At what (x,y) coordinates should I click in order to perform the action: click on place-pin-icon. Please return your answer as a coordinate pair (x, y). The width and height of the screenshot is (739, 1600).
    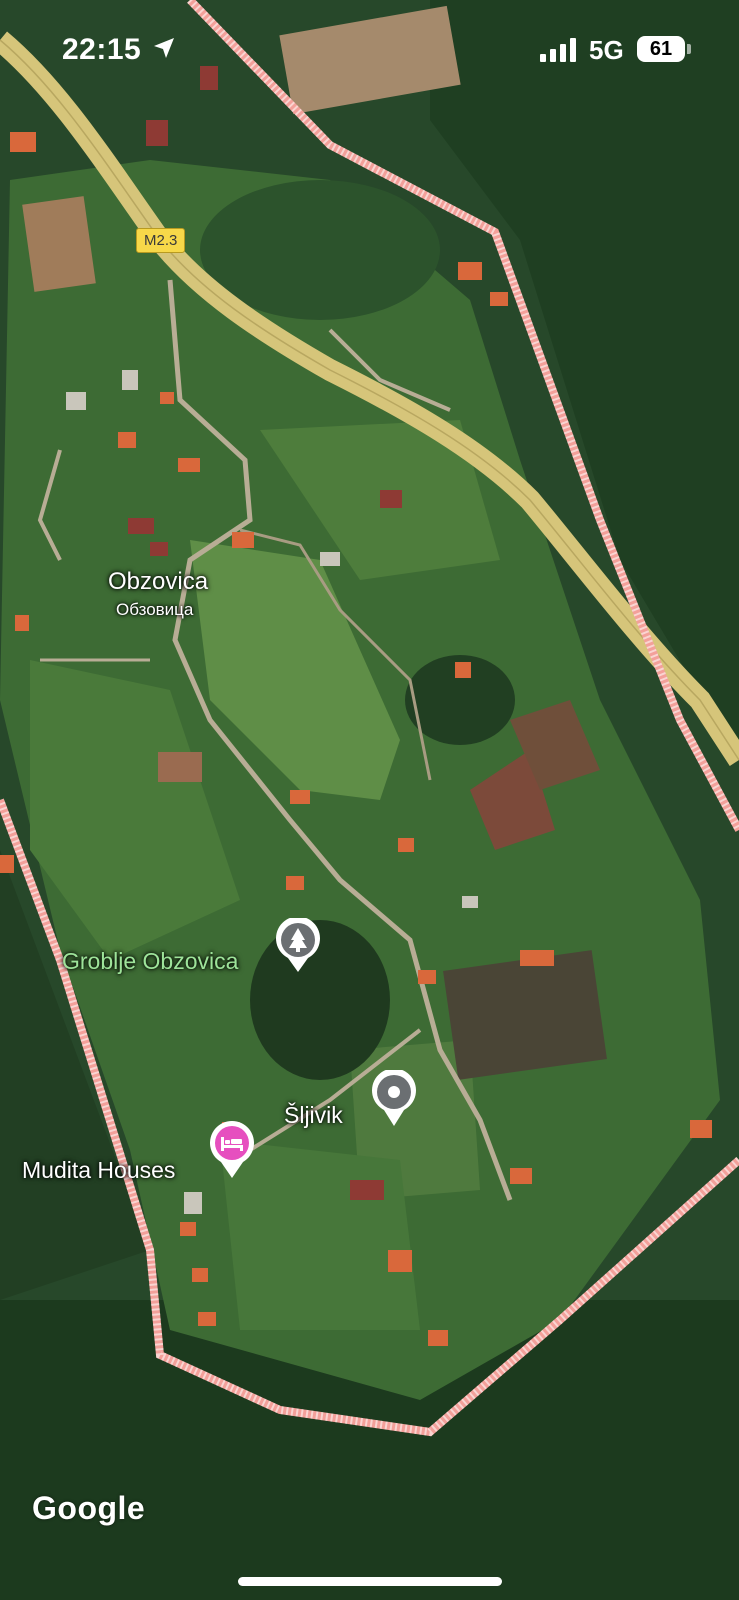
    Looking at the image, I should click on (394, 1099).